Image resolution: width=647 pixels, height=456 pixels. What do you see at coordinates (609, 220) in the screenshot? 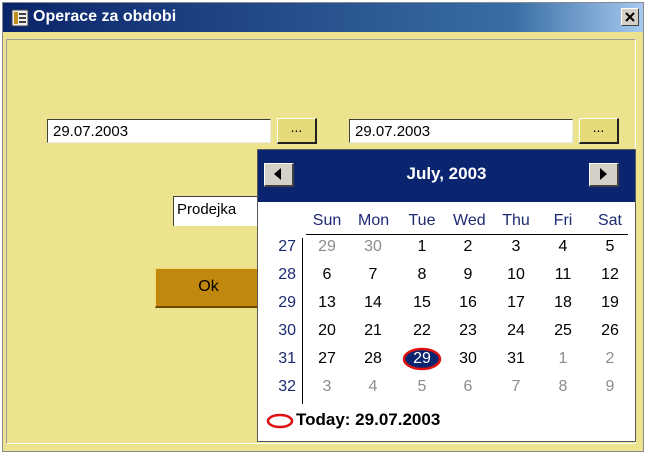
I see `weekday-sat: Sat` at bounding box center [609, 220].